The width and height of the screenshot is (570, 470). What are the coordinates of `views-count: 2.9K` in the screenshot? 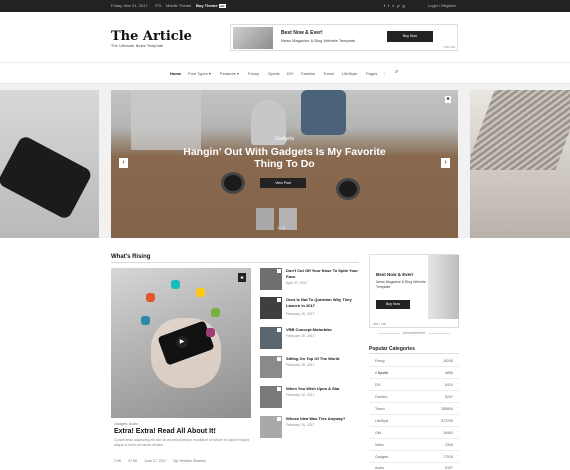 It's located at (118, 461).